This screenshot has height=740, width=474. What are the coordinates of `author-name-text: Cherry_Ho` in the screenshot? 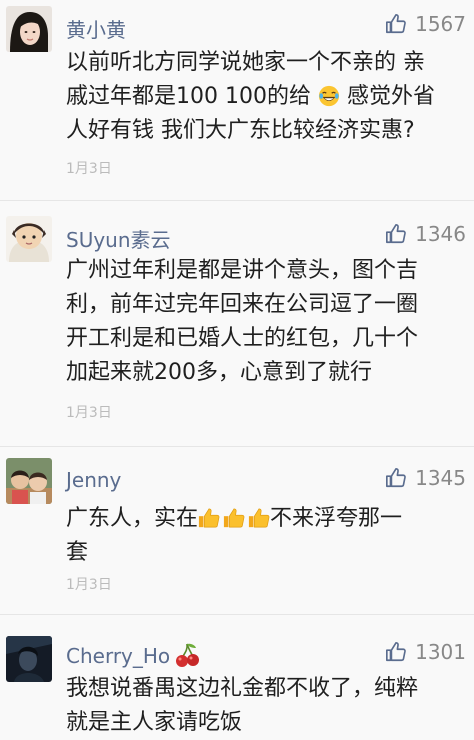 It's located at (118, 656).